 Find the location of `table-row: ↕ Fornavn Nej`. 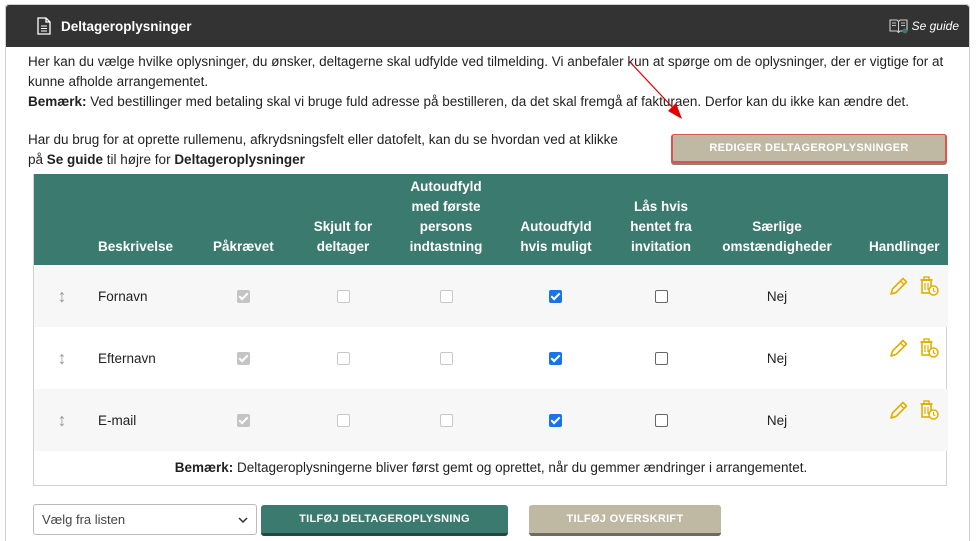

table-row: ↕ Fornavn Nej is located at coordinates (491, 296).